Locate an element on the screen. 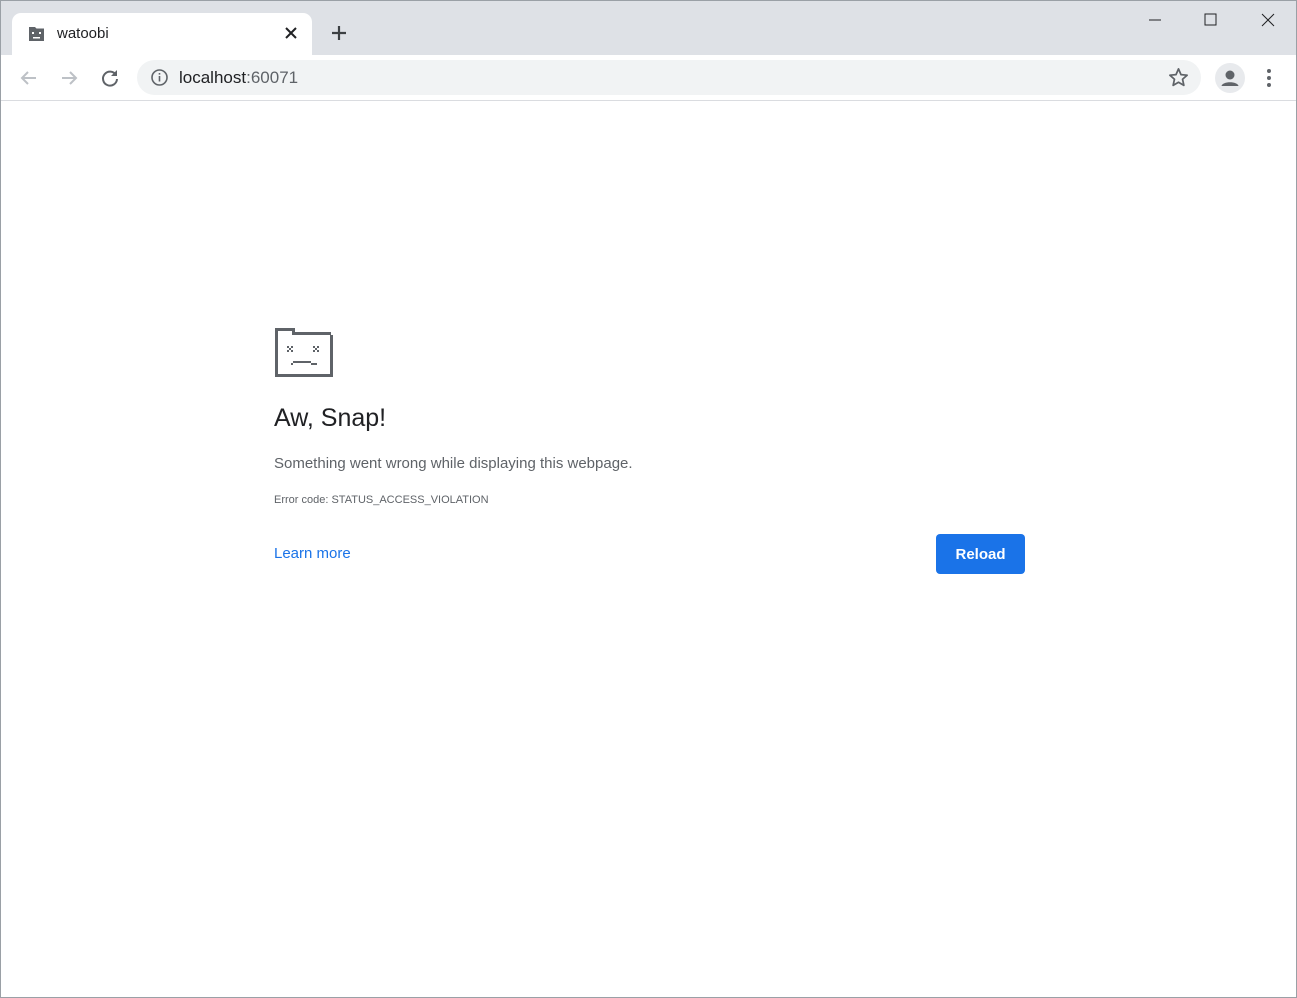 The image size is (1297, 998). address-bar: localhost:60071 is located at coordinates (669, 77).